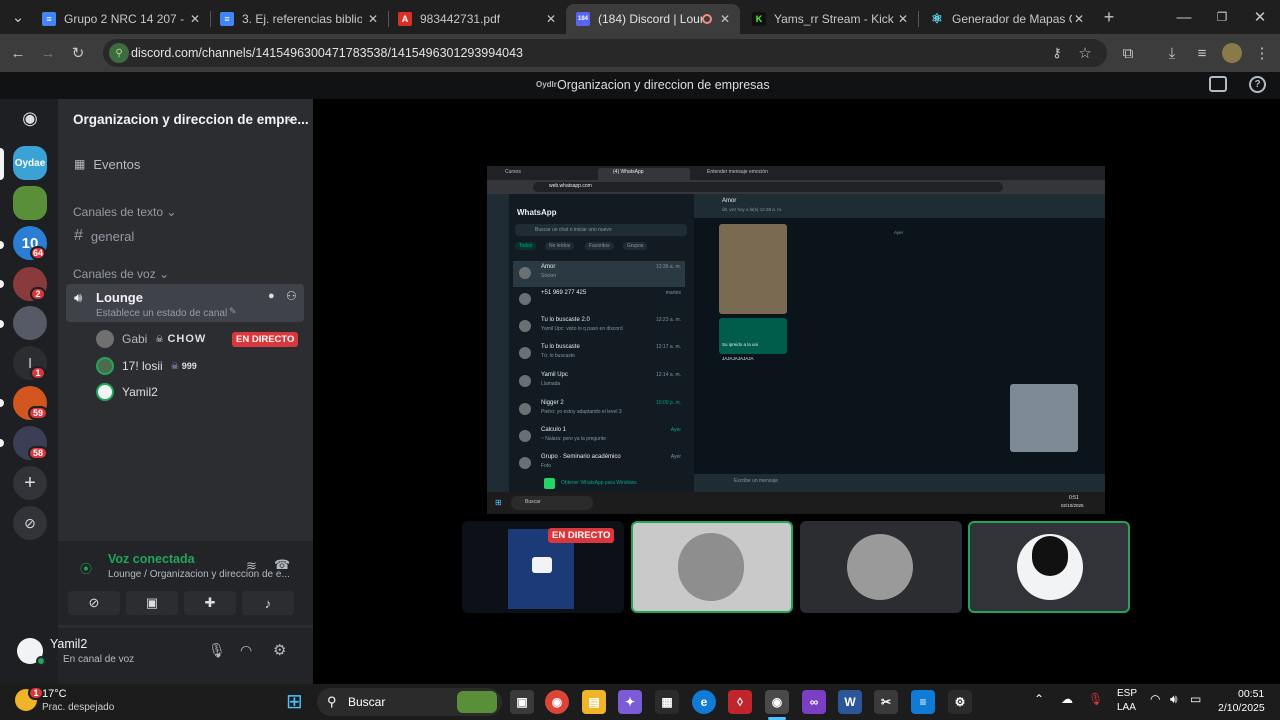 This screenshot has height=720, width=1280. I want to click on channel-general: # general, so click(186, 236).